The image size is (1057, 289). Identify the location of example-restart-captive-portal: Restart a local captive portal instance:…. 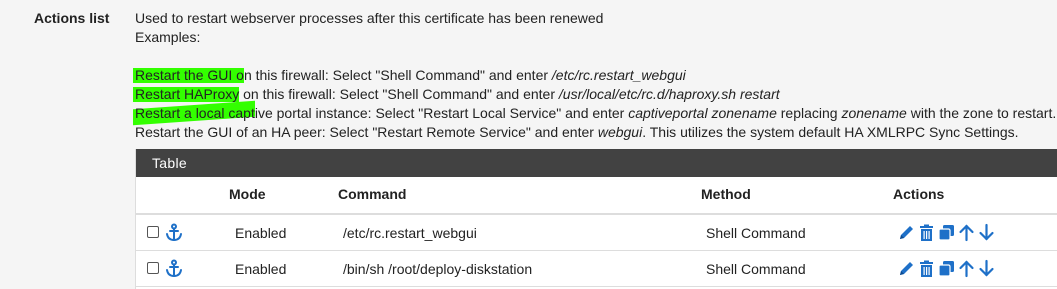
(596, 113).